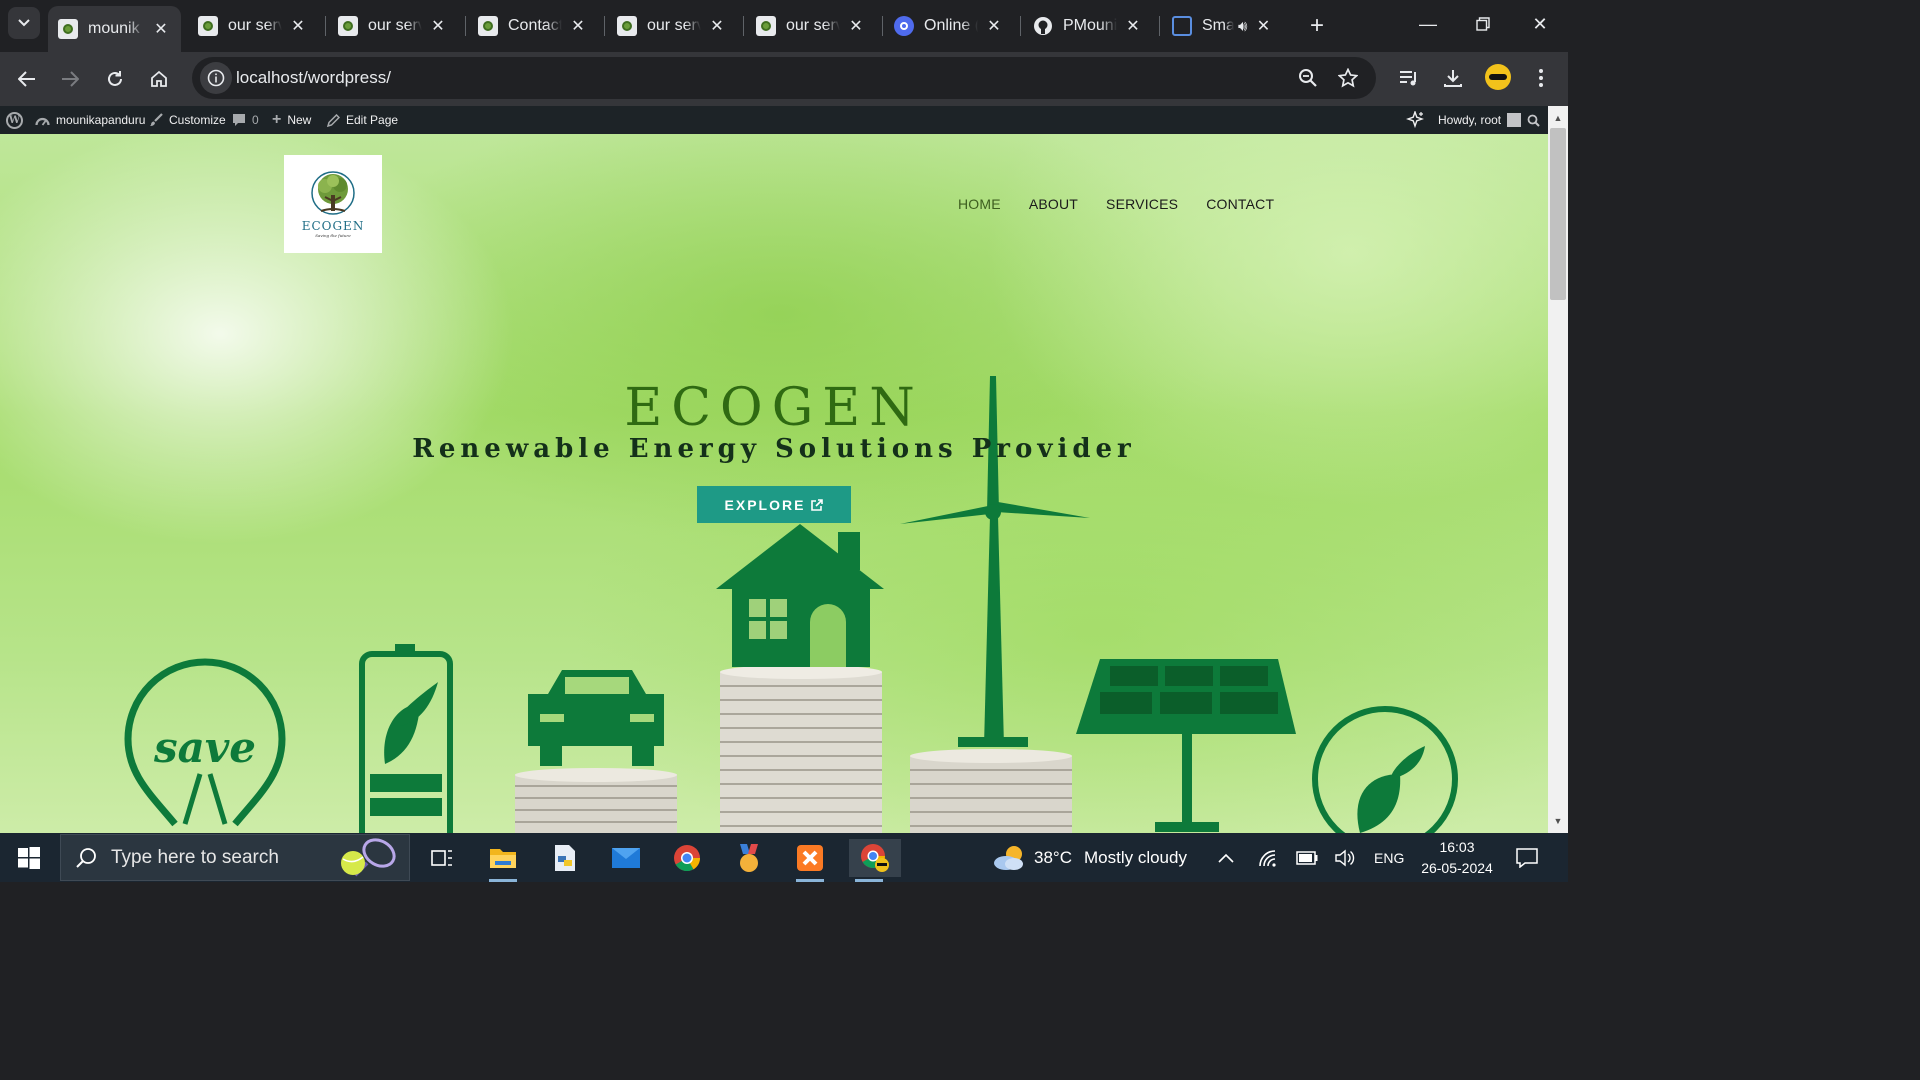  What do you see at coordinates (70, 79) in the screenshot?
I see `forward-button` at bounding box center [70, 79].